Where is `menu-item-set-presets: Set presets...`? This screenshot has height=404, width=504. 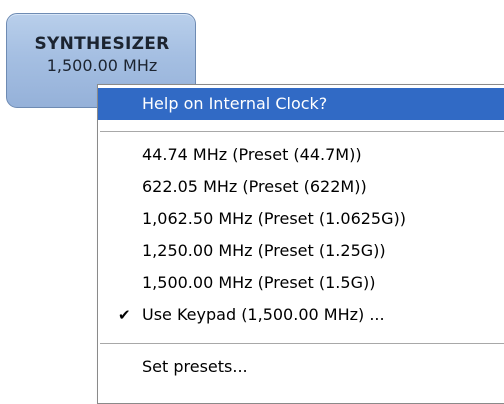
menu-item-set-presets: Set presets... is located at coordinates (301, 367).